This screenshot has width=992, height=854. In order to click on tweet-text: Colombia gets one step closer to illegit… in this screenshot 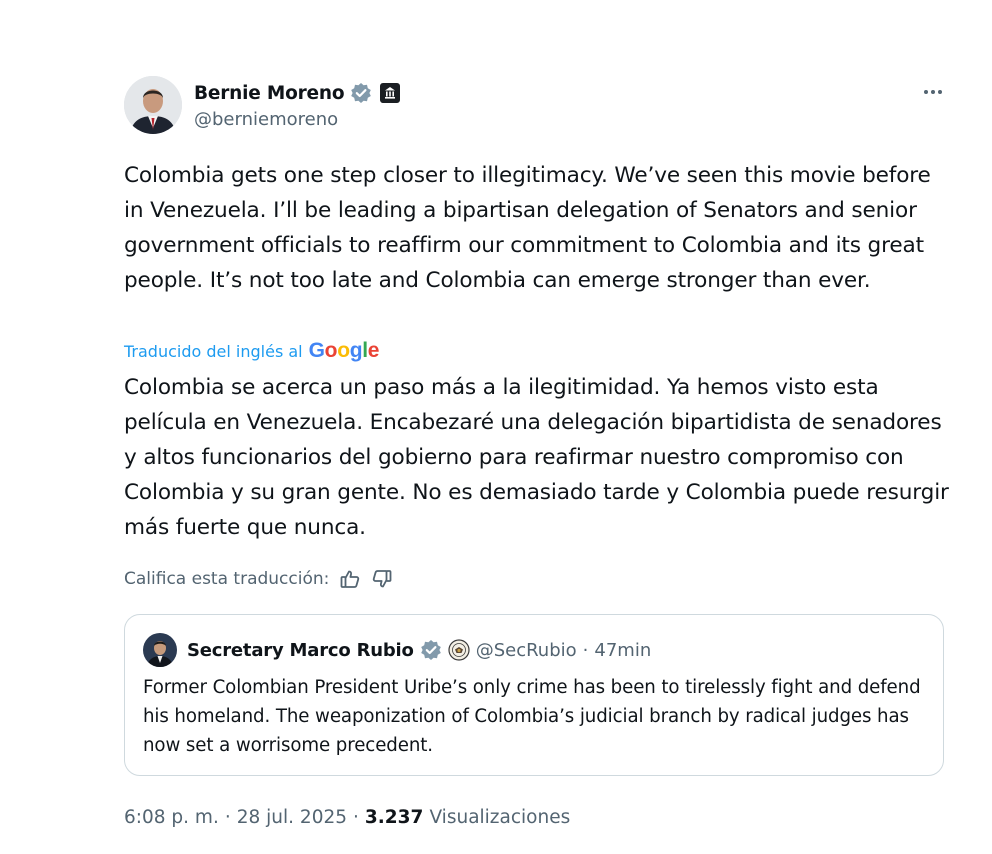, I will do `click(527, 228)`.